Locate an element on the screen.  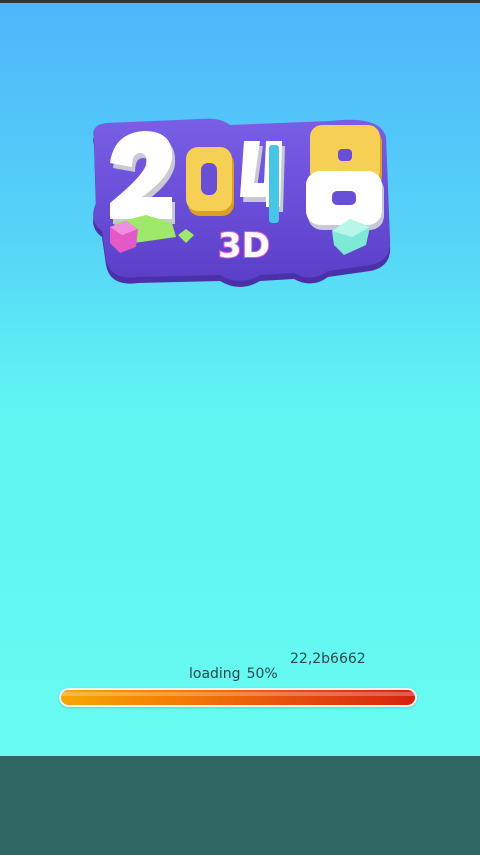
loading-label: loading is located at coordinates (215, 674).